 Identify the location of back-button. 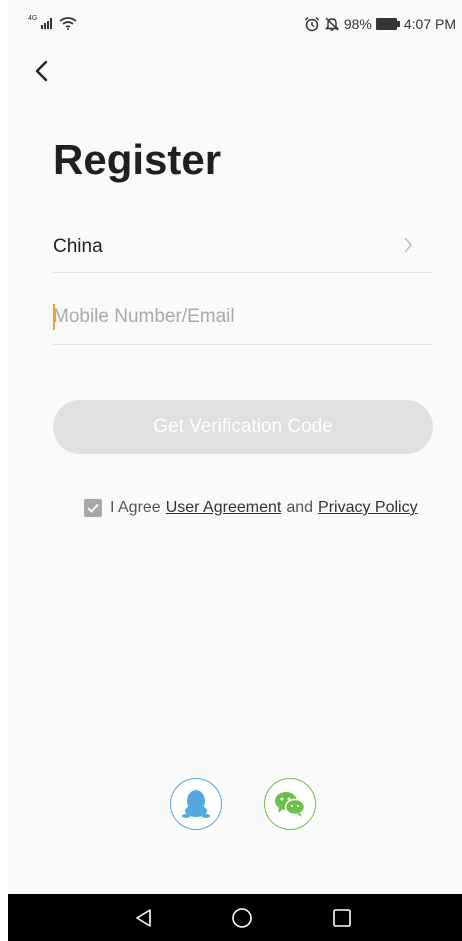
(41, 71).